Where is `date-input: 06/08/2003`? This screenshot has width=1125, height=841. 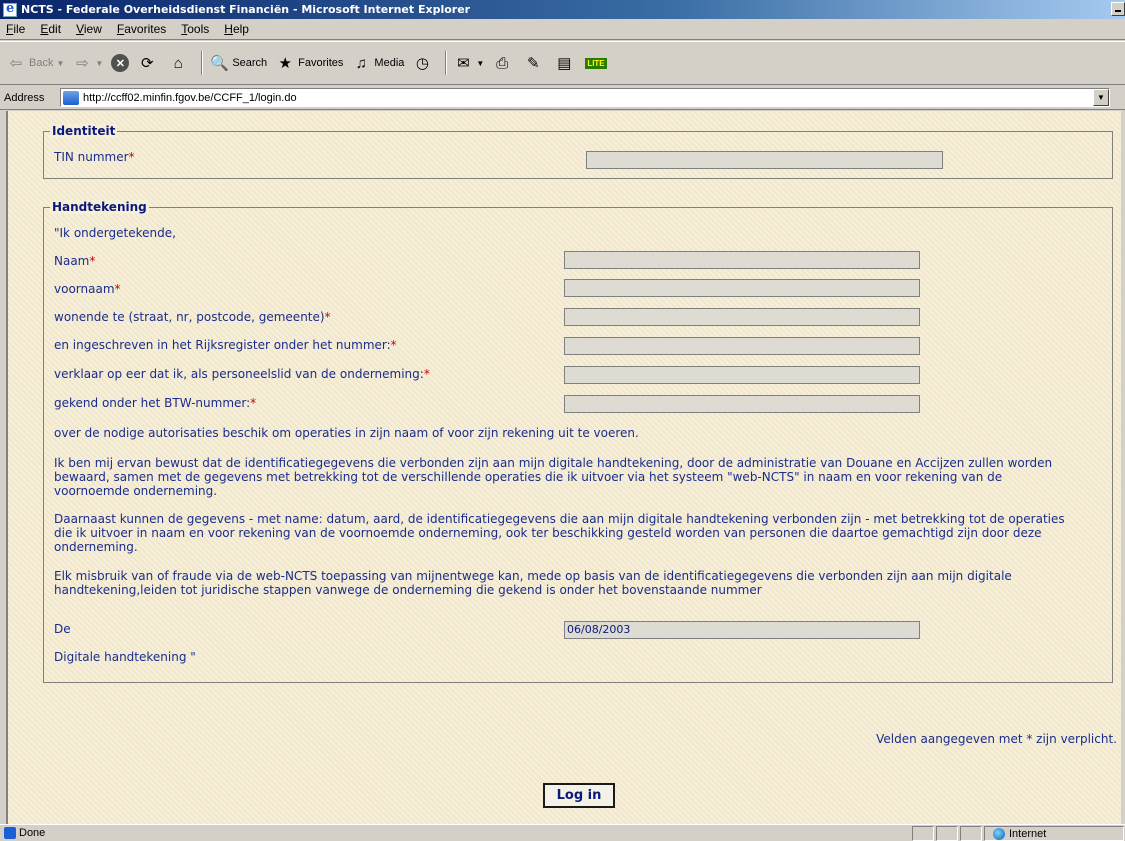 date-input: 06/08/2003 is located at coordinates (742, 630).